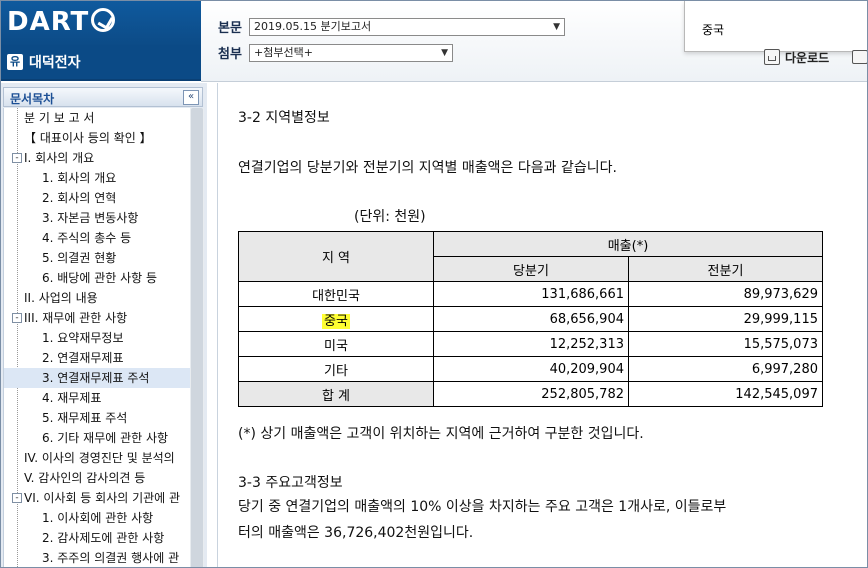  I want to click on toc-item: 6. 기타 재무에 관한 사항, so click(97, 438).